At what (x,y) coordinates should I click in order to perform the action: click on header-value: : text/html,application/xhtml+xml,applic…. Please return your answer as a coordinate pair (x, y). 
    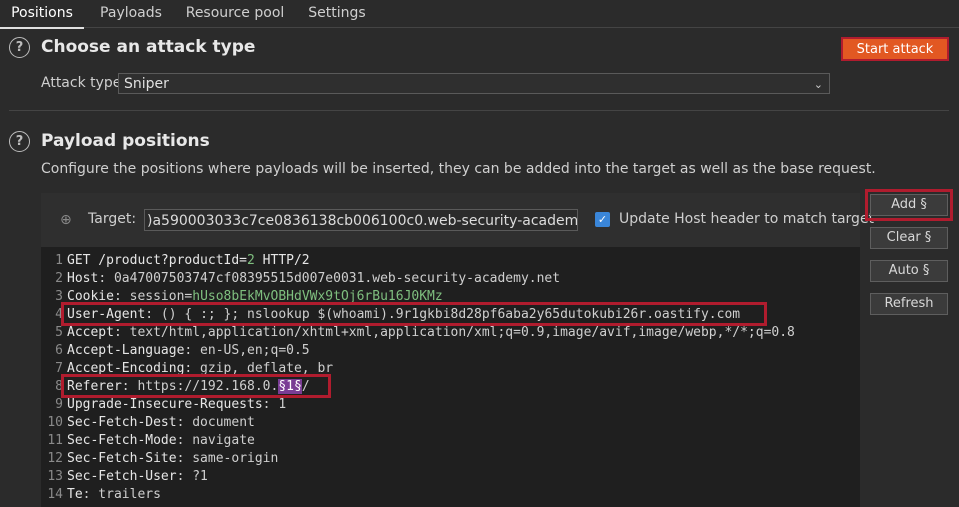
    Looking at the image, I should click on (454, 332).